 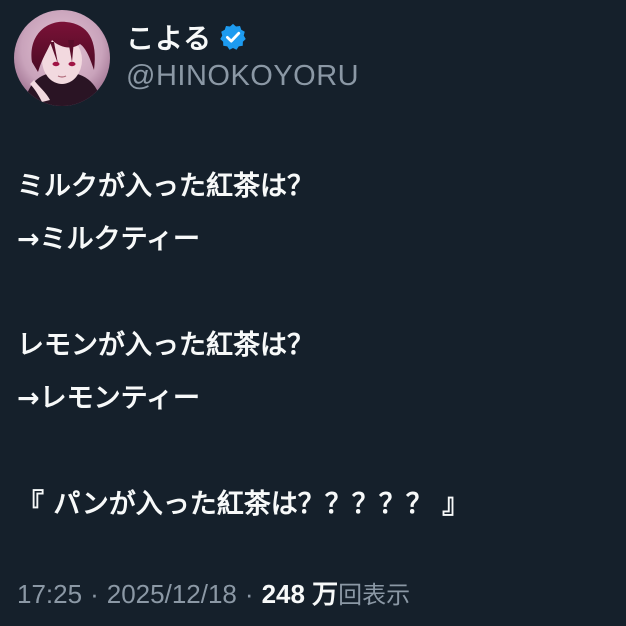 I want to click on verified-badge-icon, so click(x=233, y=37).